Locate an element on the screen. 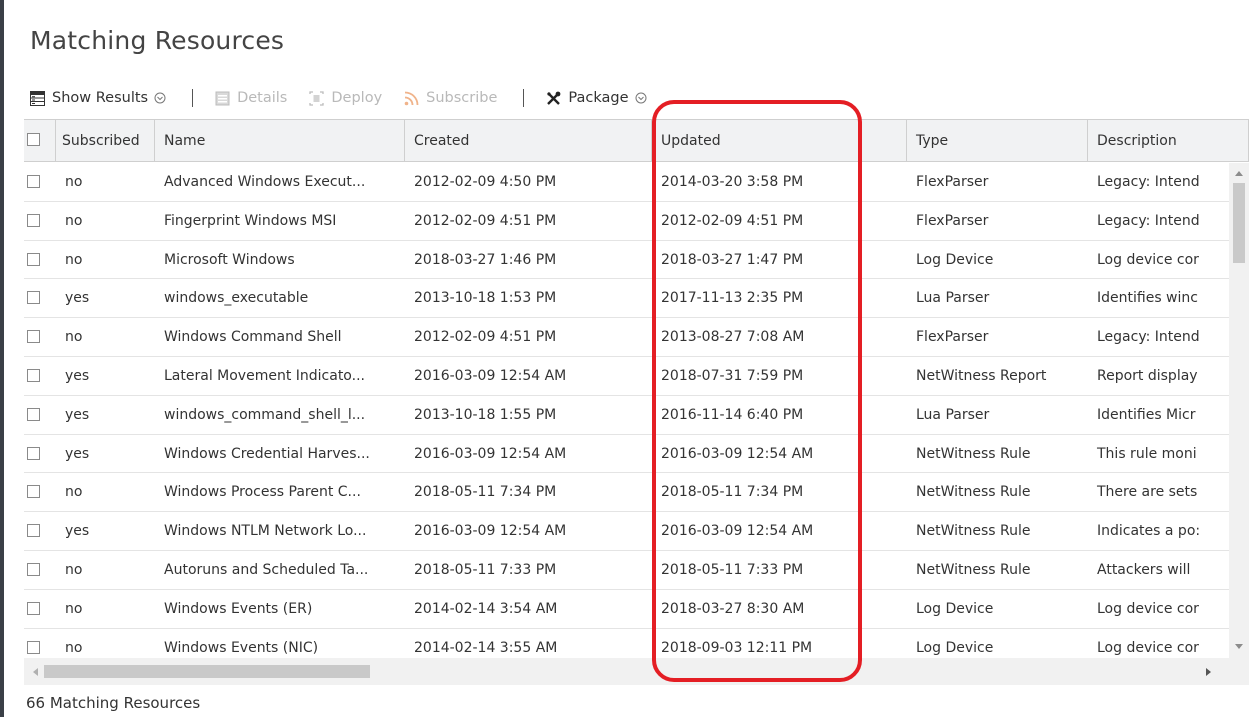  details-button: Details is located at coordinates (251, 98).